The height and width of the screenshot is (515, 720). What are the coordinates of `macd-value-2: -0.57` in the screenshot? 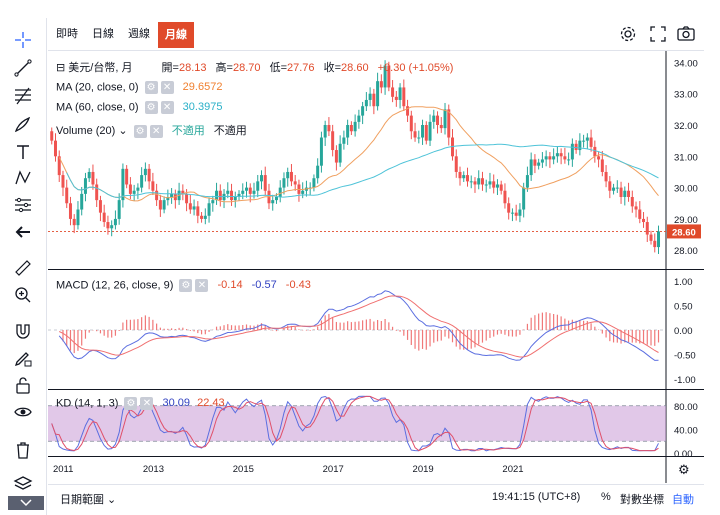 It's located at (264, 285).